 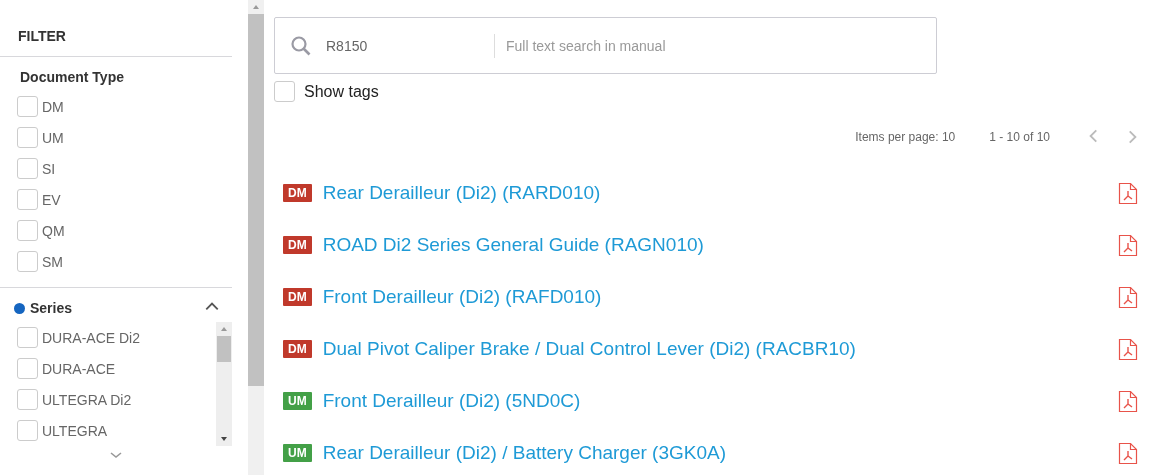 I want to click on filter-option-label: DURA-ACE, so click(x=79, y=368).